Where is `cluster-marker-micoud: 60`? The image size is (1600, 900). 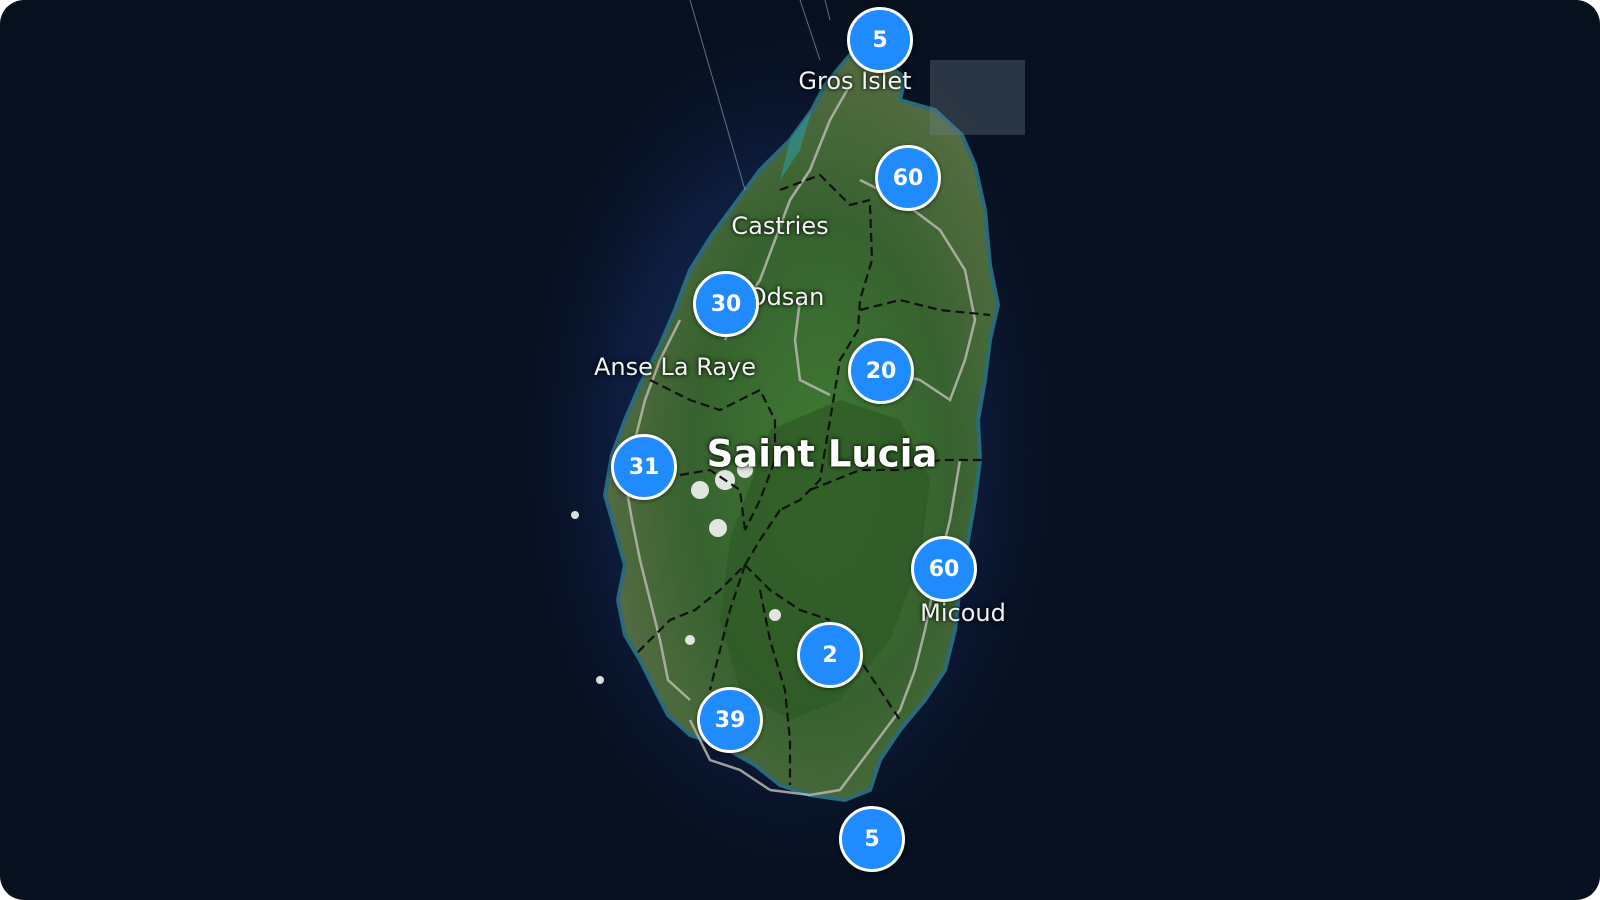 cluster-marker-micoud: 60 is located at coordinates (944, 569).